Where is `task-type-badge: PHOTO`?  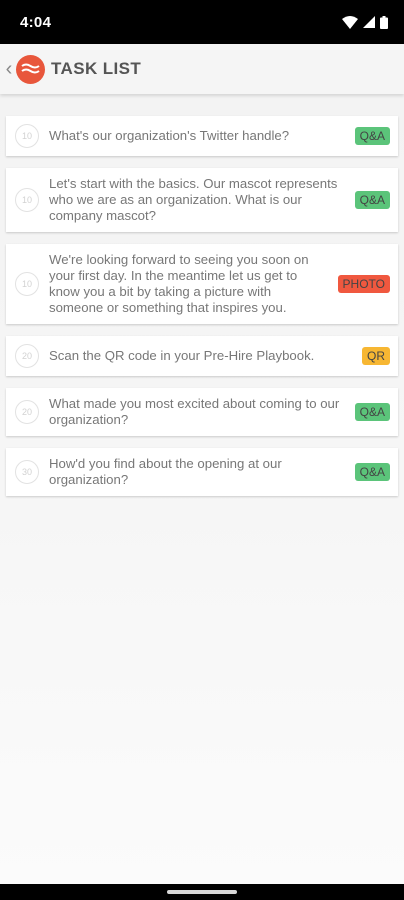 task-type-badge: PHOTO is located at coordinates (363, 284).